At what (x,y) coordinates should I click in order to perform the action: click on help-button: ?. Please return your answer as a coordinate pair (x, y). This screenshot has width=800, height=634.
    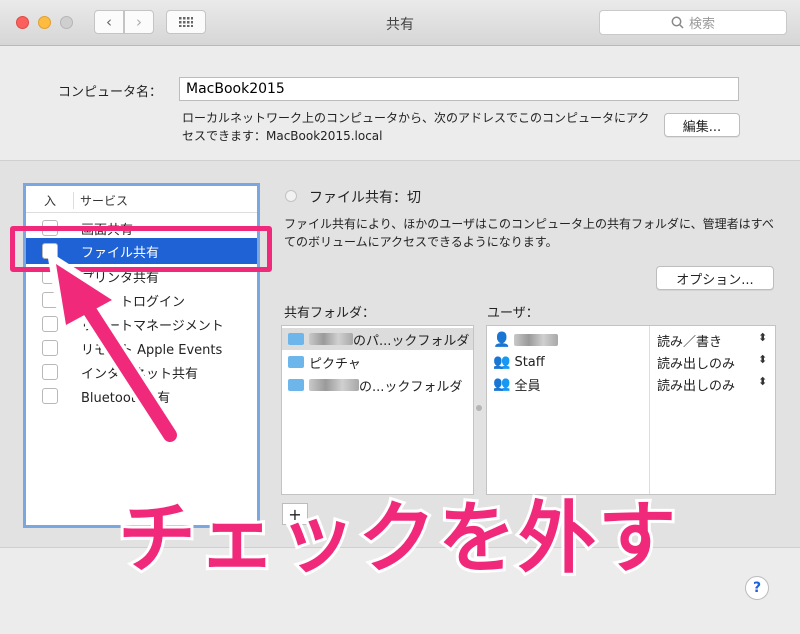
    Looking at the image, I should click on (757, 588).